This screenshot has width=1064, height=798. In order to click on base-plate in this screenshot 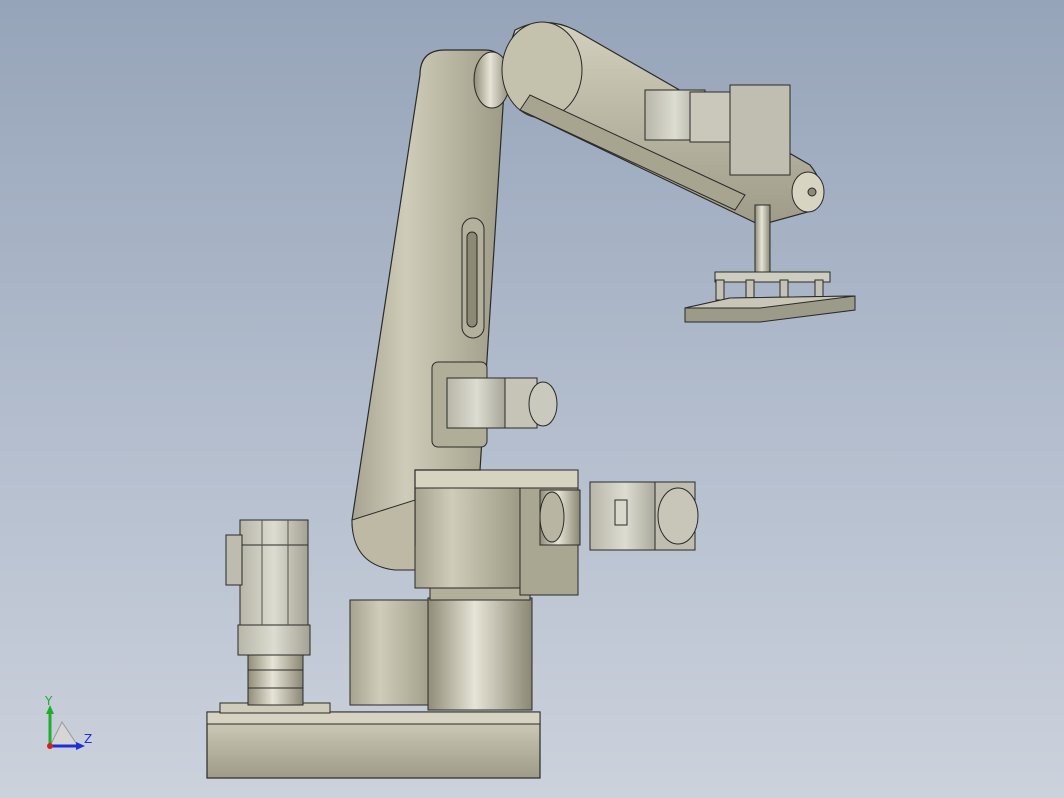, I will do `click(373, 740)`.